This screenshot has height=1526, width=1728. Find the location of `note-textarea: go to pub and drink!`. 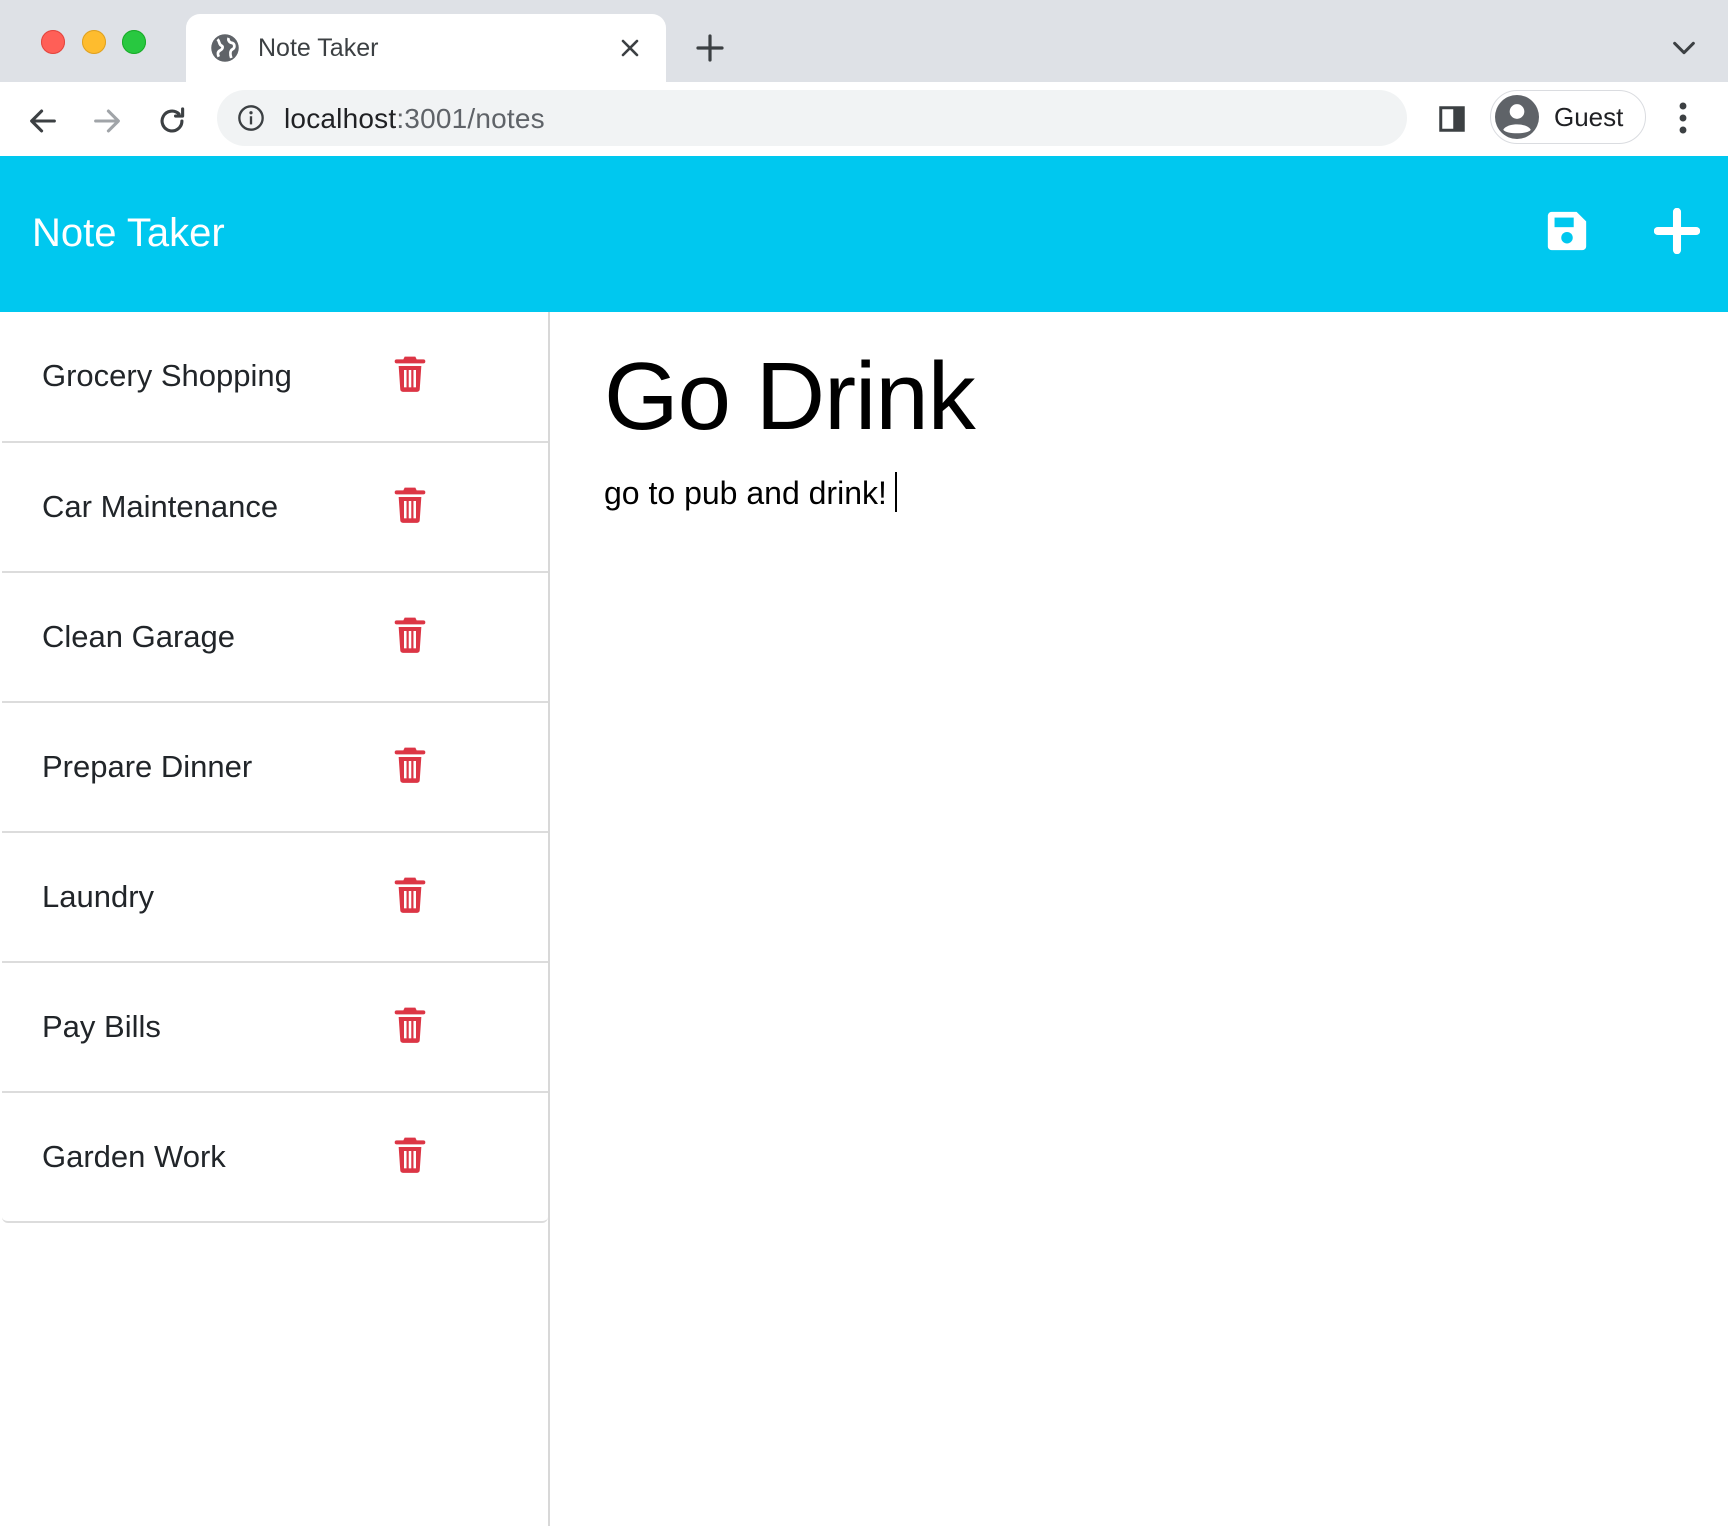

note-textarea: go to pub and drink! is located at coordinates (750, 492).